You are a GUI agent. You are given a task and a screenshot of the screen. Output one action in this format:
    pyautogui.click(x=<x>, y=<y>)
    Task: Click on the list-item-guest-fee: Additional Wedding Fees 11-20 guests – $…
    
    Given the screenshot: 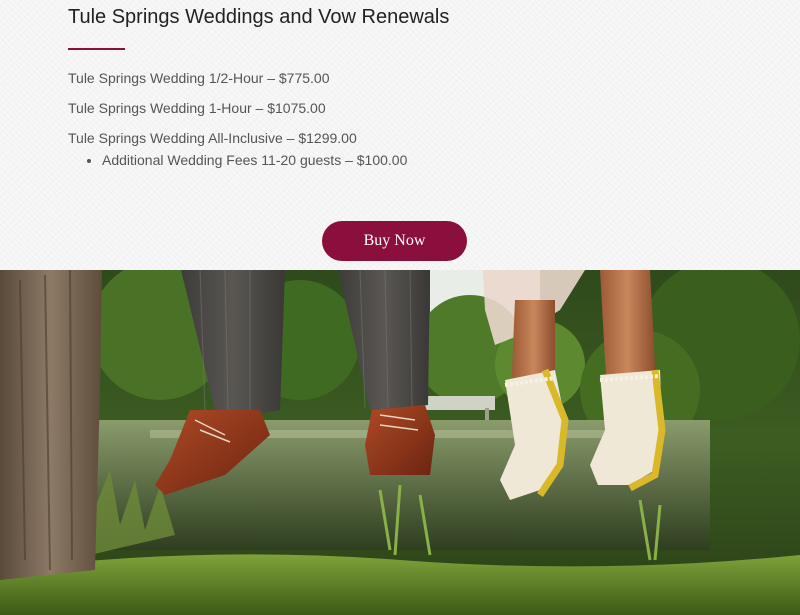 What is the action you would take?
    pyautogui.click(x=254, y=160)
    